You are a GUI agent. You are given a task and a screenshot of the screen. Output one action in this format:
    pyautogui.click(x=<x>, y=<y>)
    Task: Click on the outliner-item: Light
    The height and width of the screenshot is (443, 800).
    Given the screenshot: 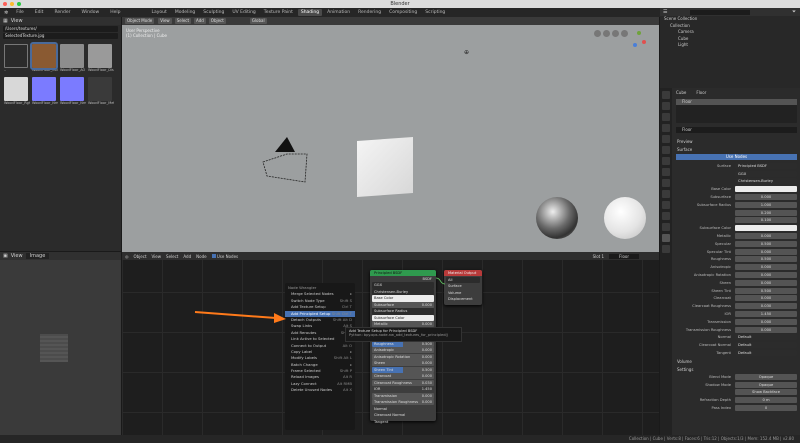 What is the action you would take?
    pyautogui.click(x=730, y=45)
    